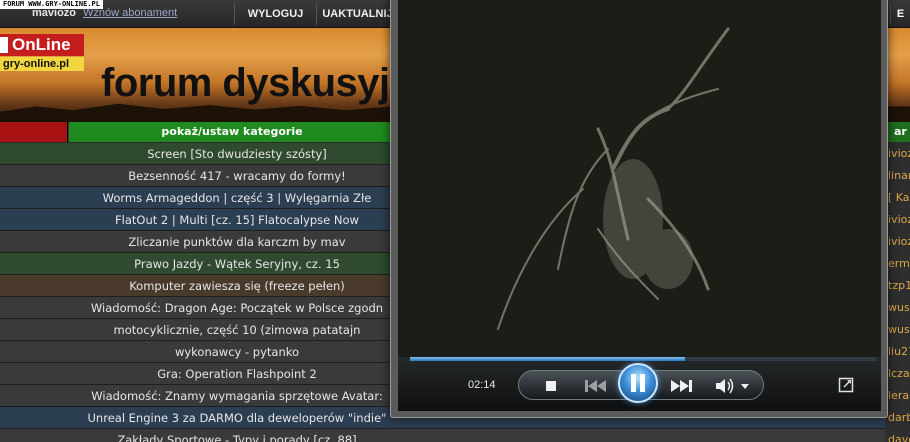  What do you see at coordinates (275, 14) in the screenshot?
I see `logout-button: WYLOGUJ` at bounding box center [275, 14].